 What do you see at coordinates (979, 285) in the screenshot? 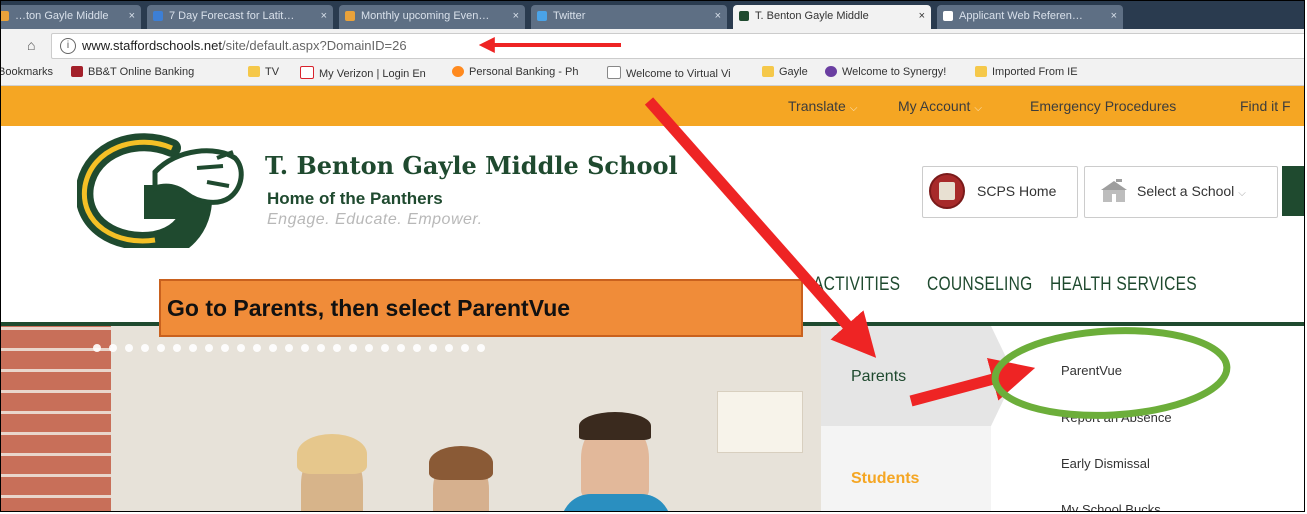
I see `nav-counseling: COUNSELING` at bounding box center [979, 285].